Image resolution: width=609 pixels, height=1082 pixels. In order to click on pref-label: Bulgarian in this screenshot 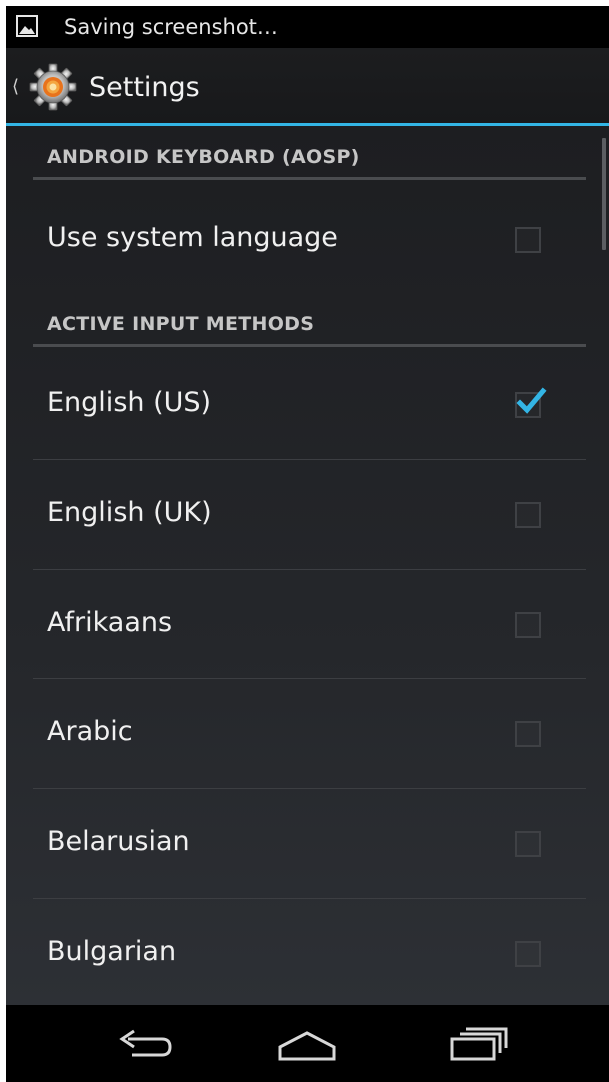, I will do `click(112, 951)`.